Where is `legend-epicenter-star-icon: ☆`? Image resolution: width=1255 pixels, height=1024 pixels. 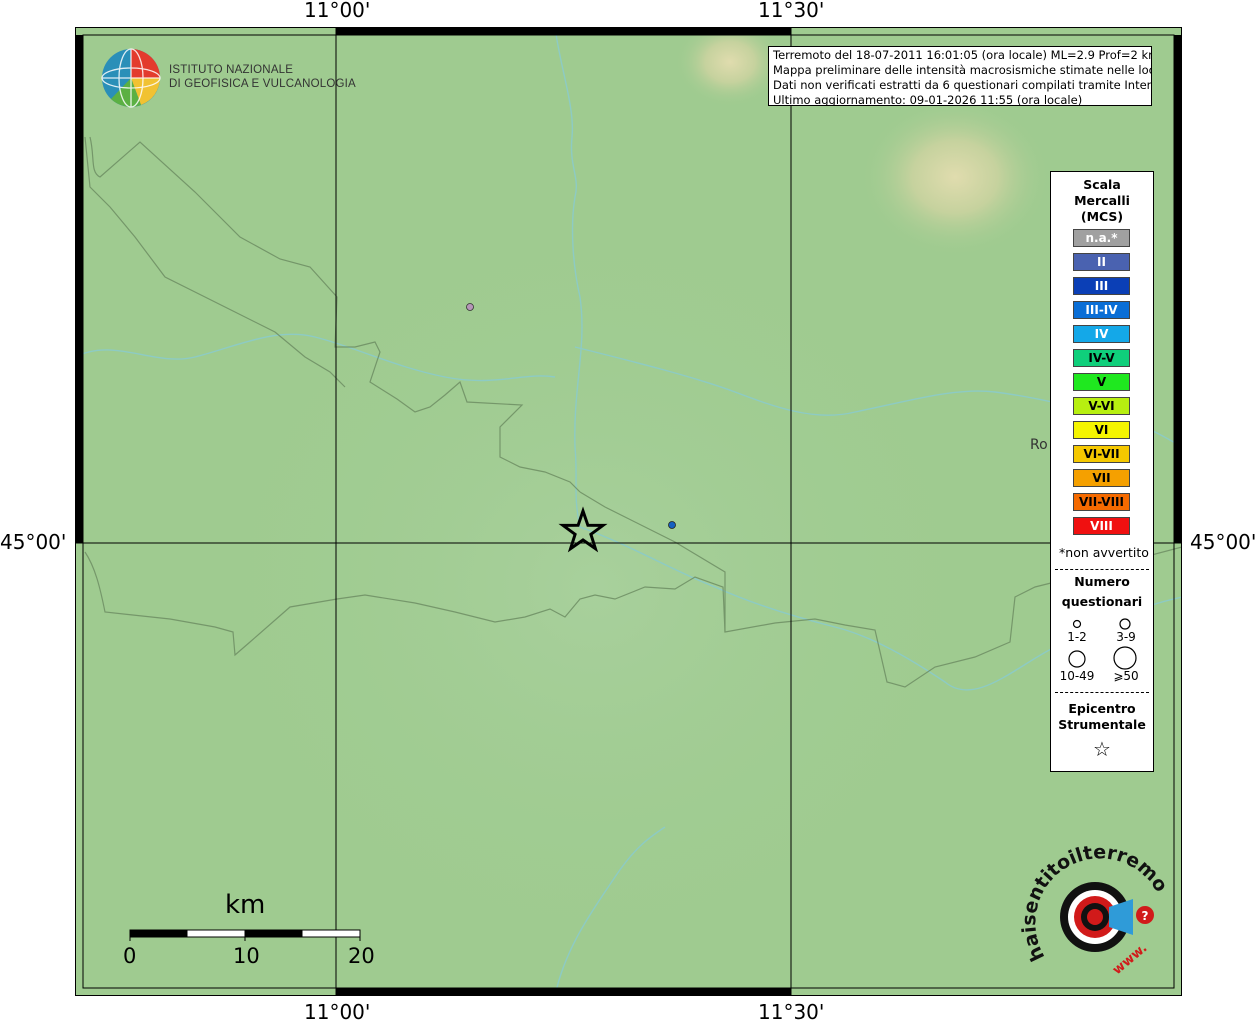 legend-epicenter-star-icon: ☆ is located at coordinates (1102, 749).